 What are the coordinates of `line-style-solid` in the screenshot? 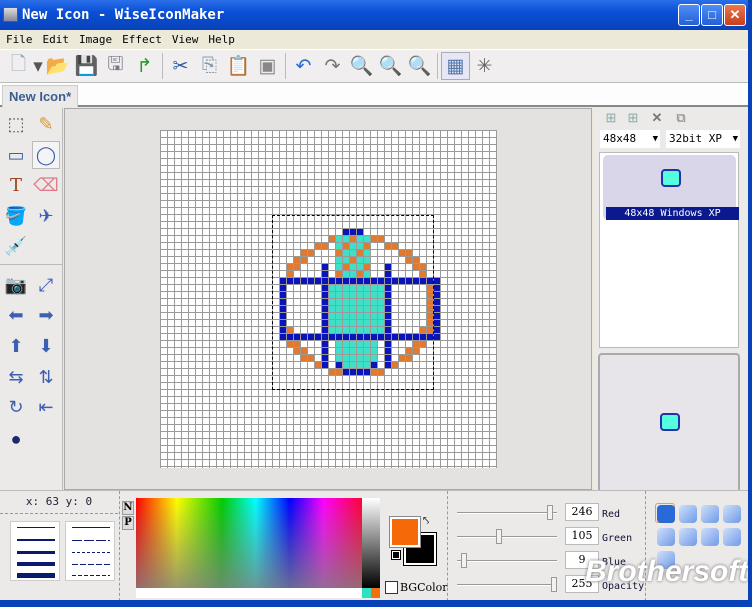 It's located at (91, 527).